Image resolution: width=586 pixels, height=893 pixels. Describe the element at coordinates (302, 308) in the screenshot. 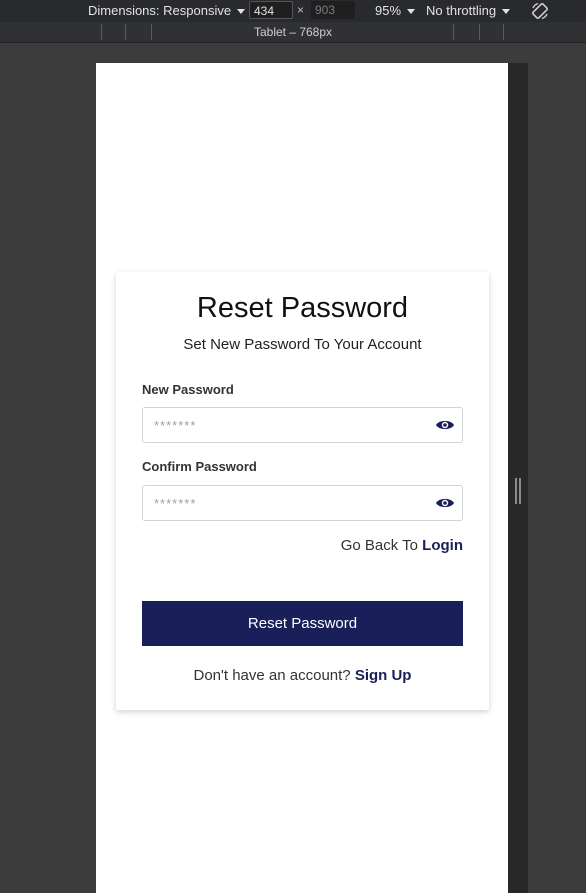

I see `page-title: Reset Password` at that location.